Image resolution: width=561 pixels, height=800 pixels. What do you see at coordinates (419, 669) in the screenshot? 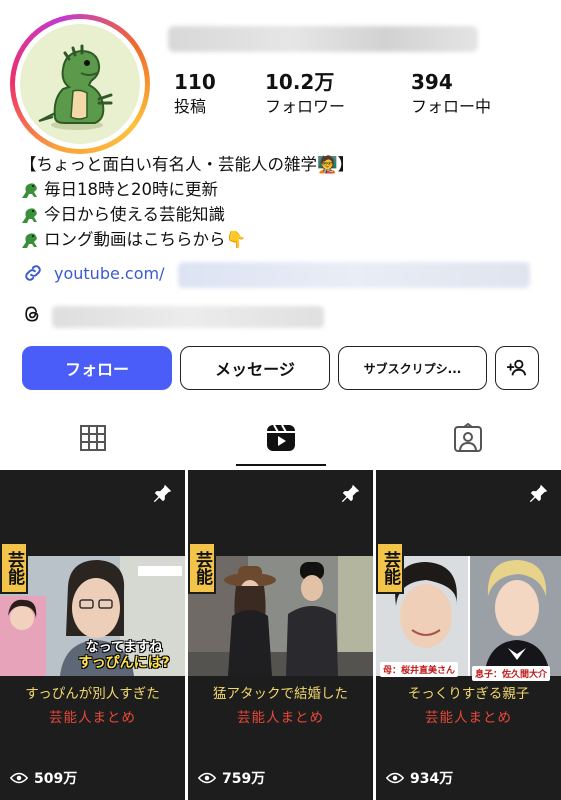
I see `thumbnail-name-label: 母：桜井直美さん` at bounding box center [419, 669].